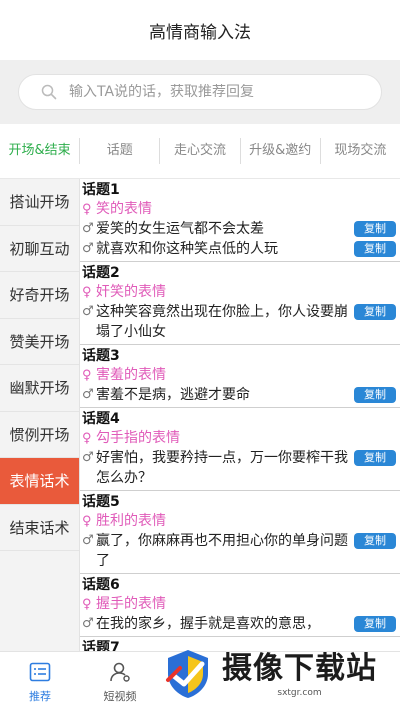 This screenshot has height=711, width=400. I want to click on app-header: 高情商输入法, so click(200, 30).